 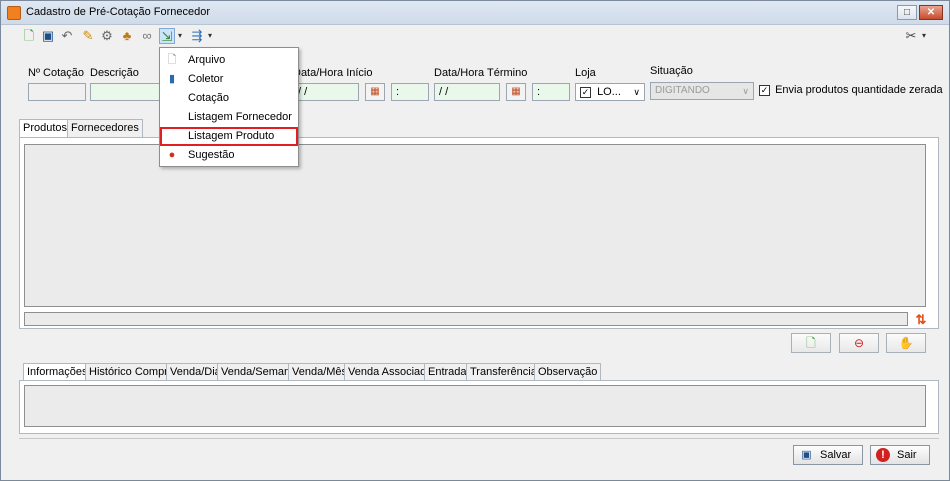 I want to click on file-icon: 🗋, so click(x=172, y=60).